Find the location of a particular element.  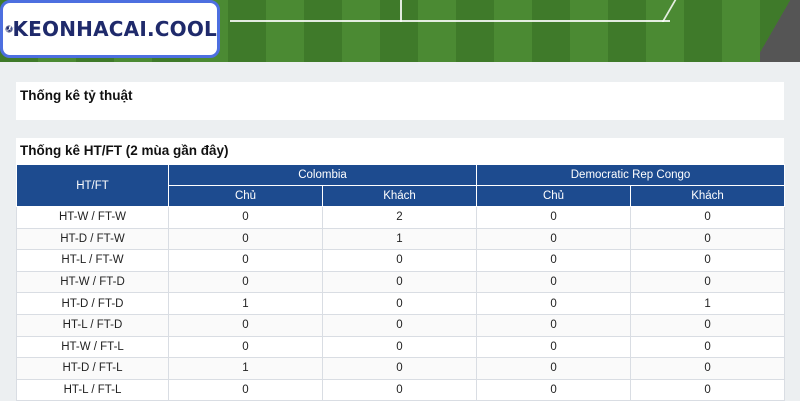

row-label: HT-D / FT-D is located at coordinates (92, 303).